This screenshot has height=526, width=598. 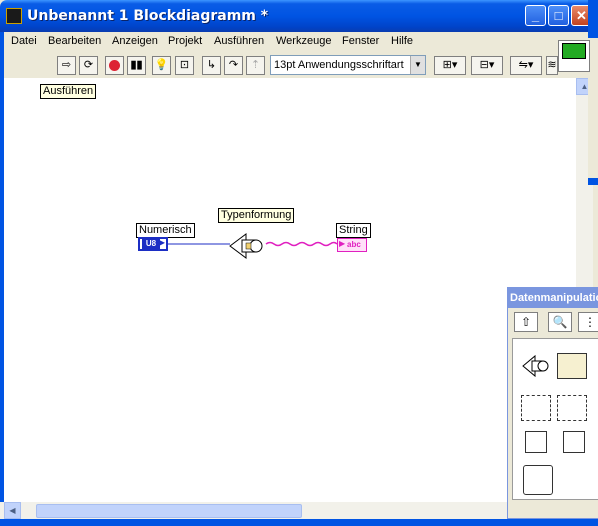 What do you see at coordinates (303, 41) in the screenshot?
I see `menu-werkzeuge: Werkzeuge` at bounding box center [303, 41].